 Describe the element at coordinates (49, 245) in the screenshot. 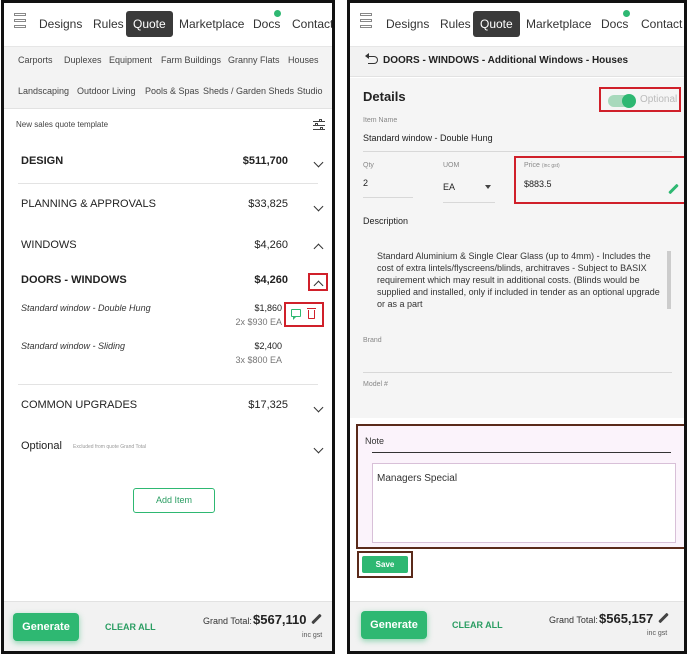

I see `section-windows-label: WINDOWS` at that location.